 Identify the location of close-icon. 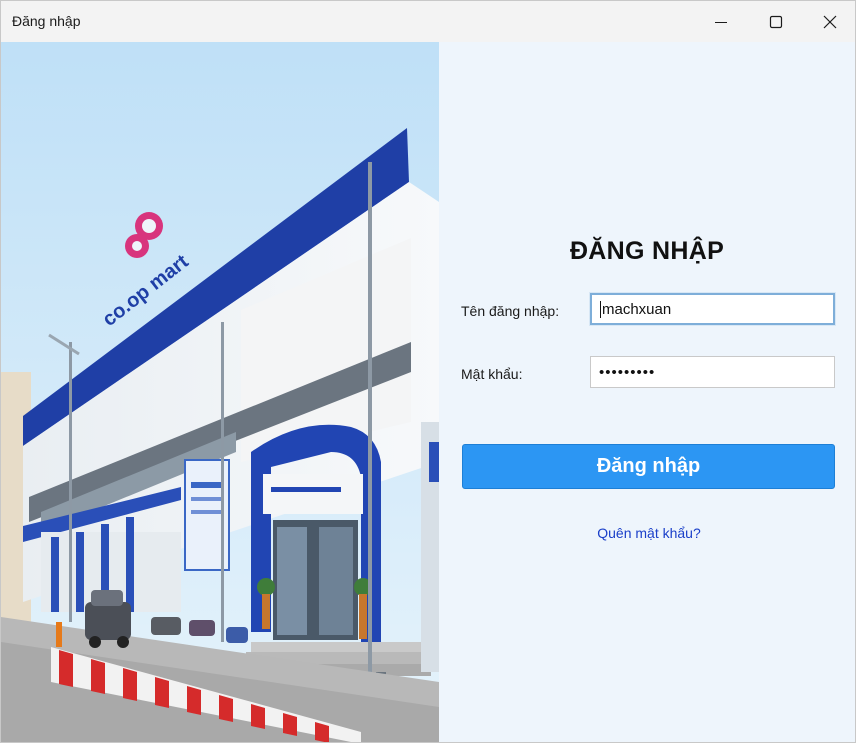
(830, 21).